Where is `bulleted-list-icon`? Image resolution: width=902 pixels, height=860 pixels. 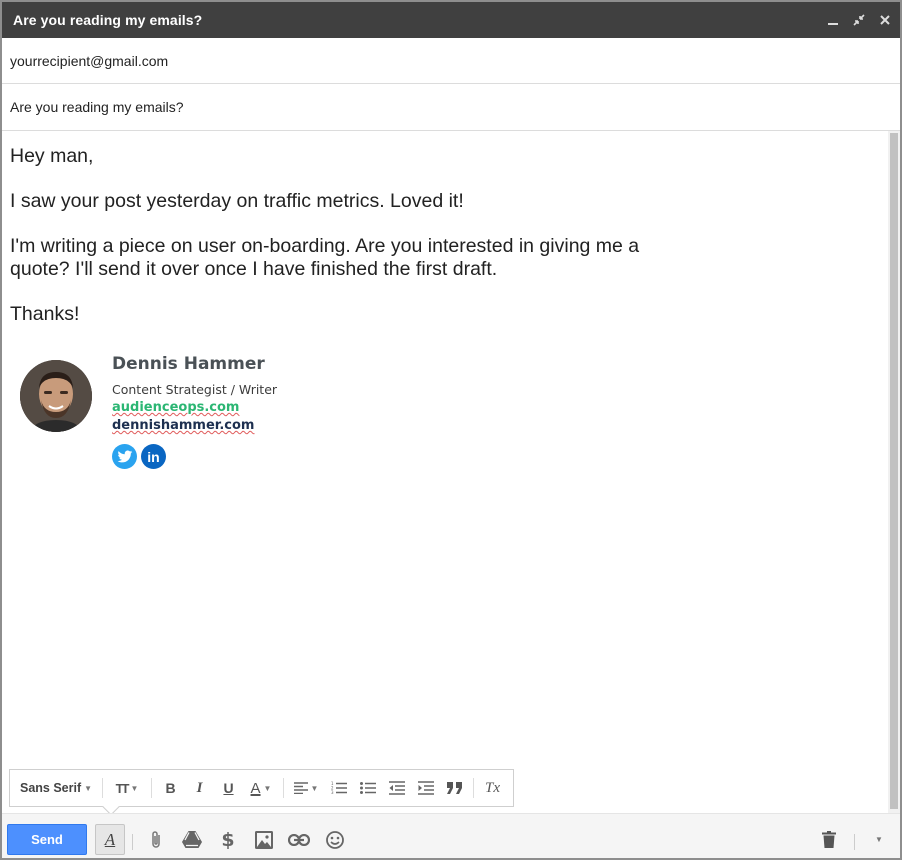
bulleted-list-icon is located at coordinates (367, 788).